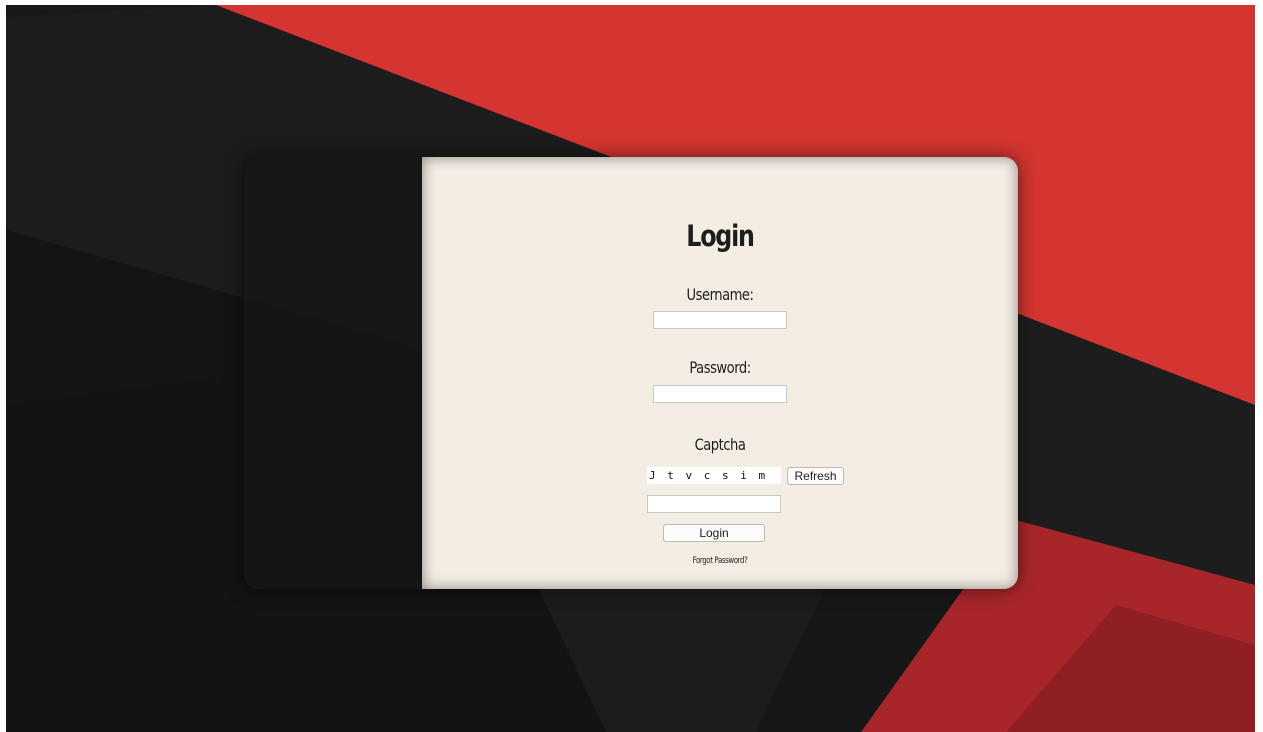  I want to click on captcha-code: J t v c s i m, so click(714, 475).